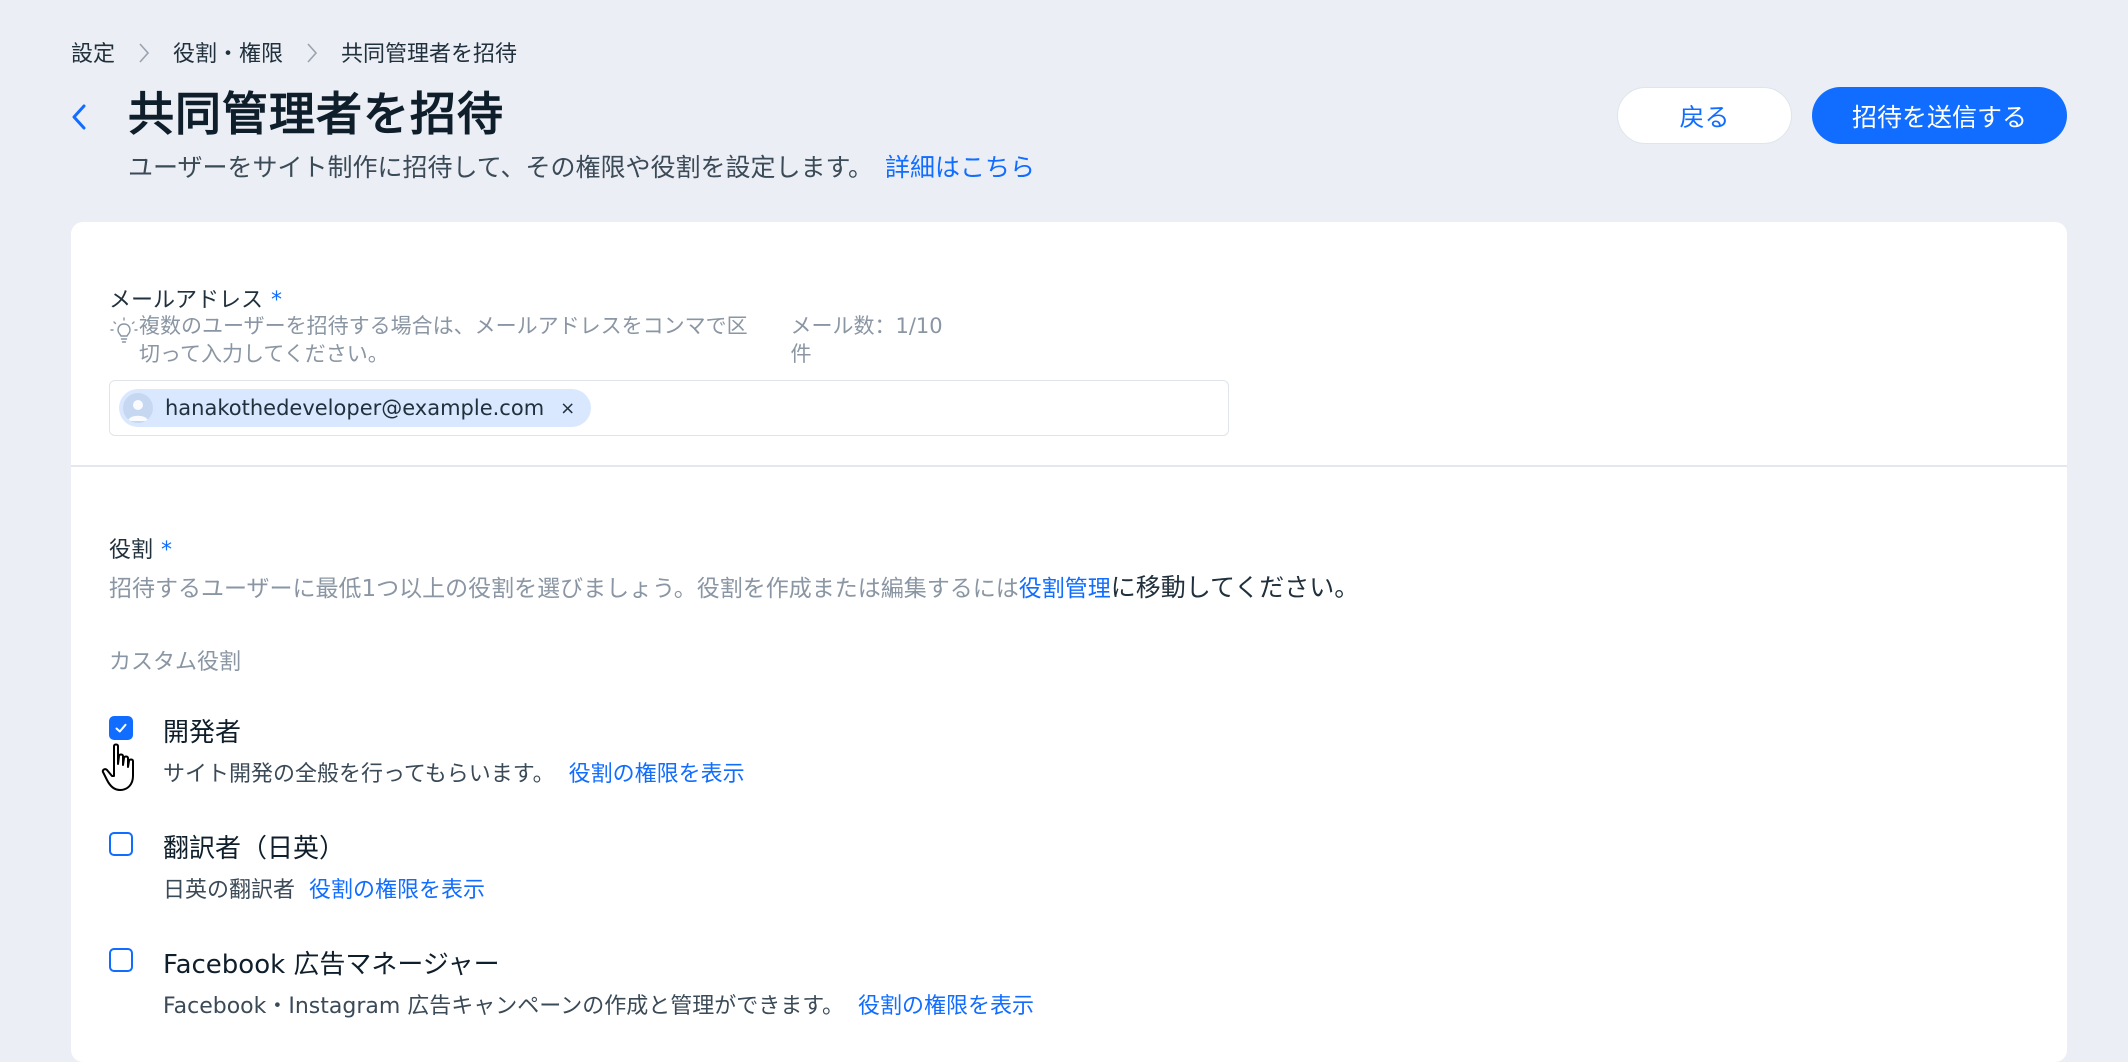 The height and width of the screenshot is (1062, 2128). I want to click on subtitle-text: ユーザーをサイト制作に招待して、その権限や役割を設定します。, so click(501, 167).